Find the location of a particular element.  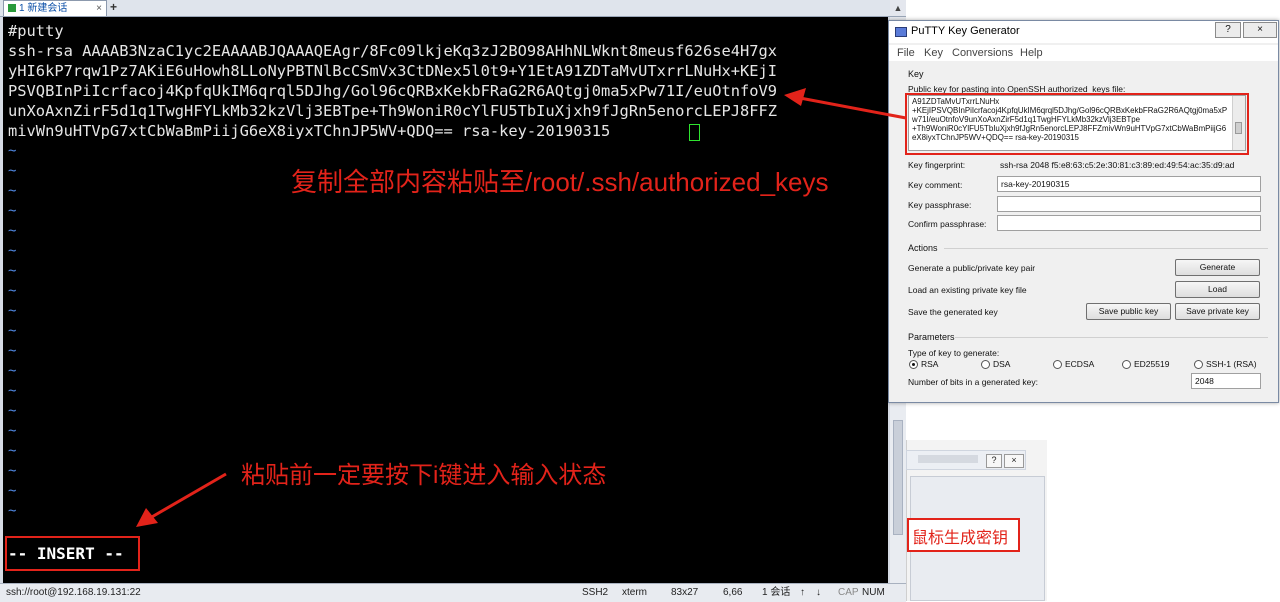

arrow-to-terminal-text is located at coordinates (845, 104).